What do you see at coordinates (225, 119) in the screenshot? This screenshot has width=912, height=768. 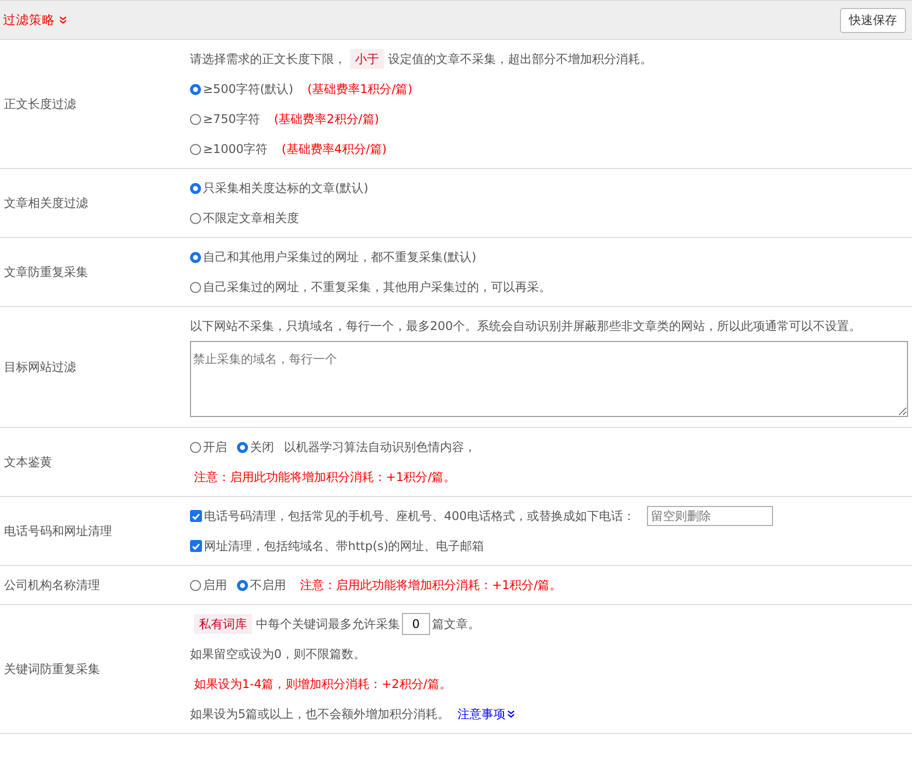 I see `radio-option: ≥750字符` at bounding box center [225, 119].